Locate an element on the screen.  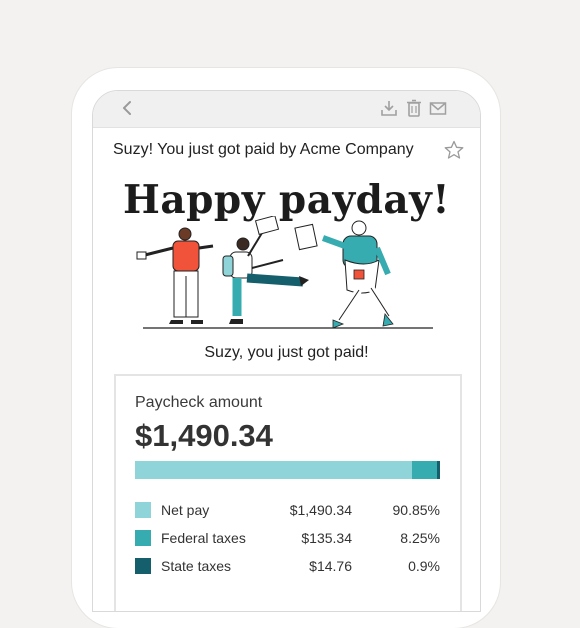
bar-segment-federal-taxes is located at coordinates (425, 470).